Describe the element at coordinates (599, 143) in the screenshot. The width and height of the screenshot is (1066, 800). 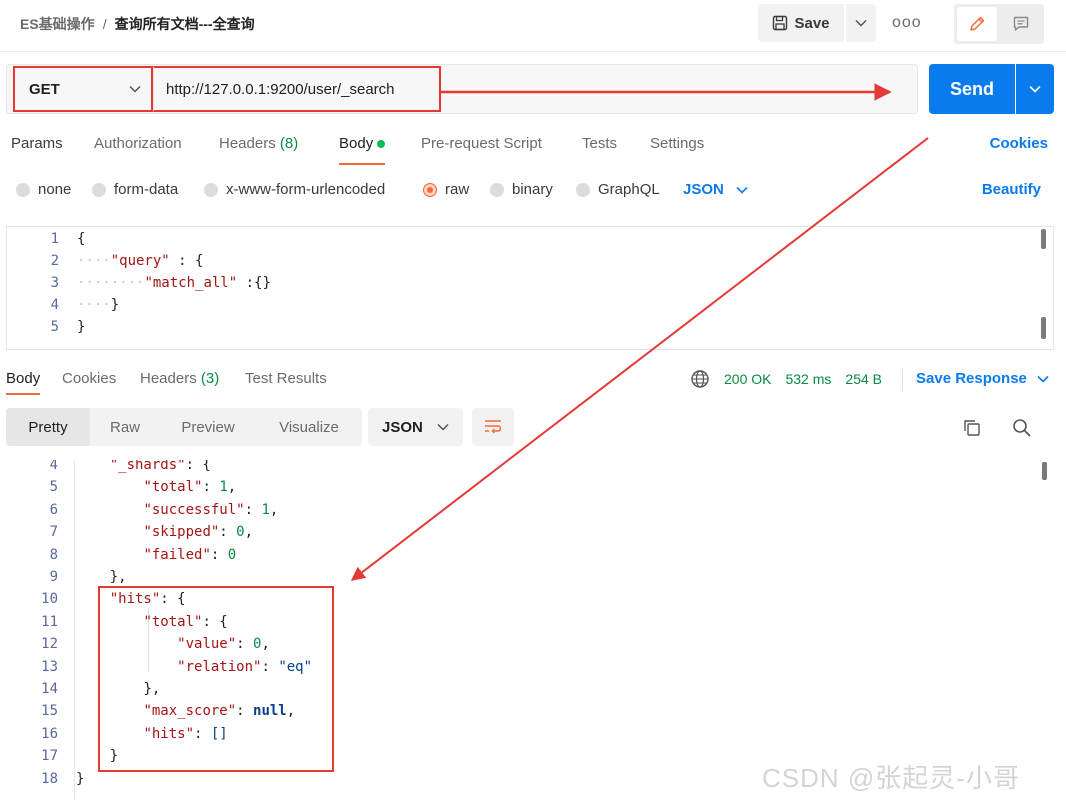
I see `tab-tests: Tests` at that location.